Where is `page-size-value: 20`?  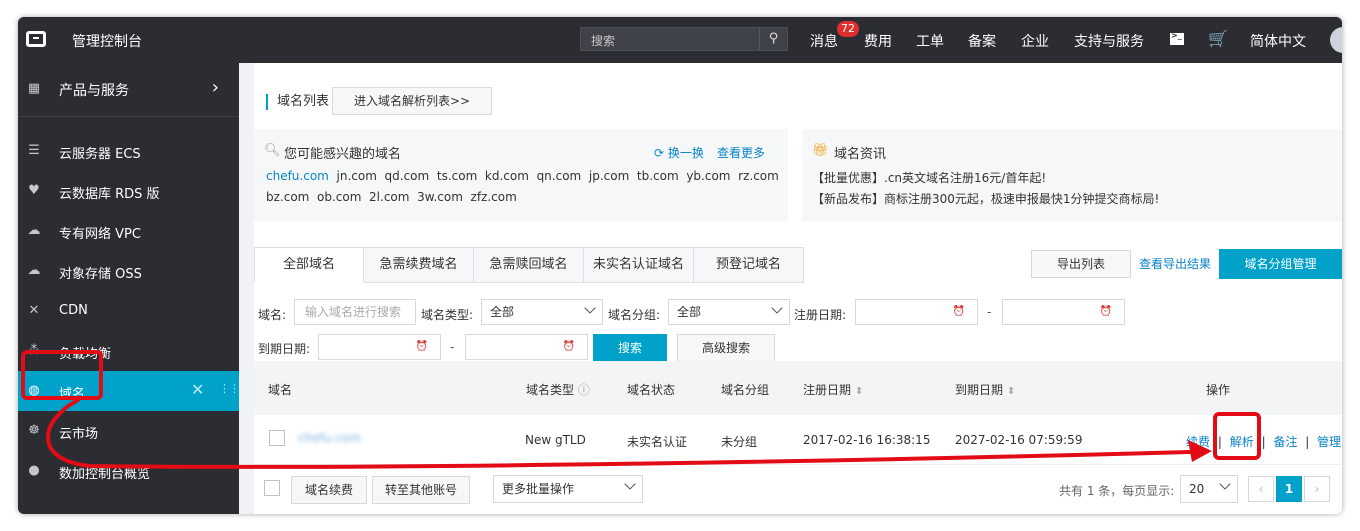
page-size-value: 20 is located at coordinates (1197, 489).